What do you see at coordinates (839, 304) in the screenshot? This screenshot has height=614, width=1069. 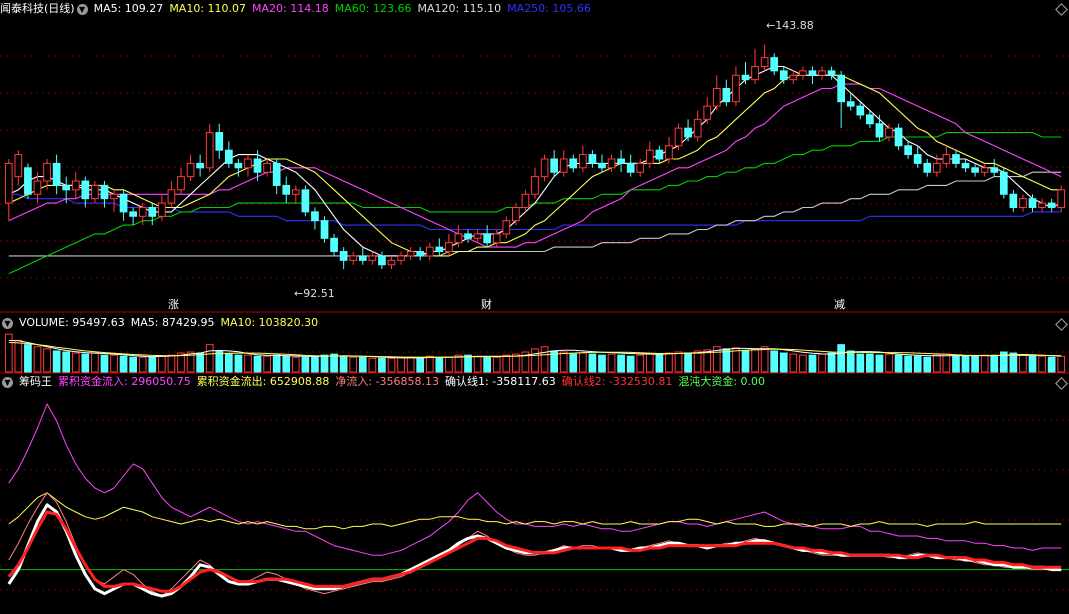 I see `event-marker-jian: 减` at bounding box center [839, 304].